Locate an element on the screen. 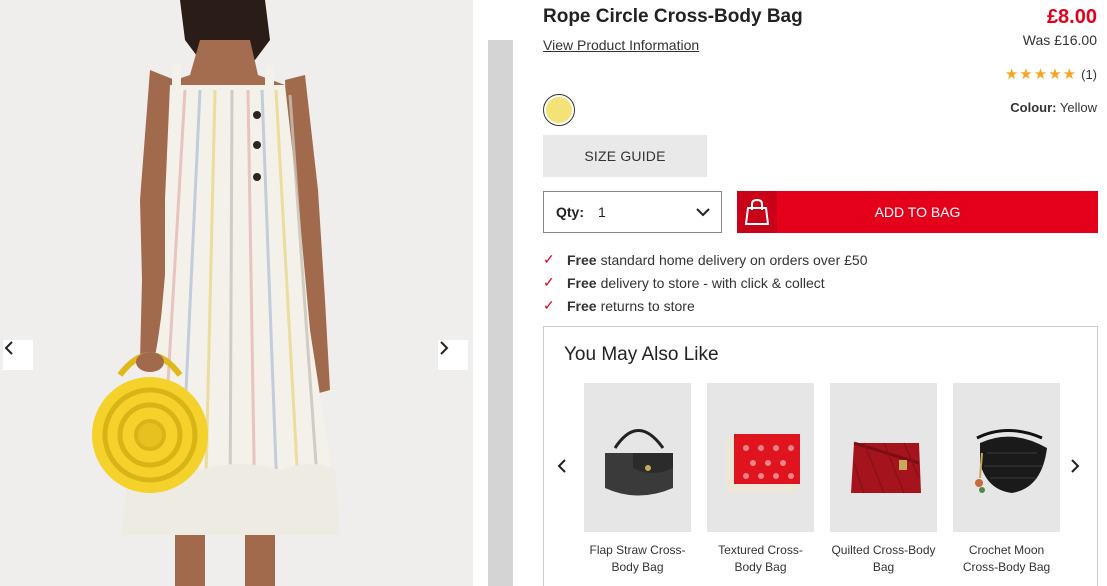 This screenshot has height=586, width=1107. ymal-product-card: Quilted Cross-Body Bag is located at coordinates (883, 479).